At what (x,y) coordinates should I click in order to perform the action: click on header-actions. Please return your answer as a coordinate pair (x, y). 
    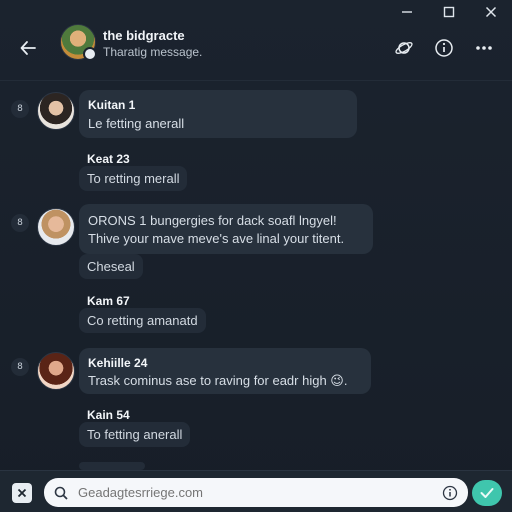
    Looking at the image, I should click on (444, 48).